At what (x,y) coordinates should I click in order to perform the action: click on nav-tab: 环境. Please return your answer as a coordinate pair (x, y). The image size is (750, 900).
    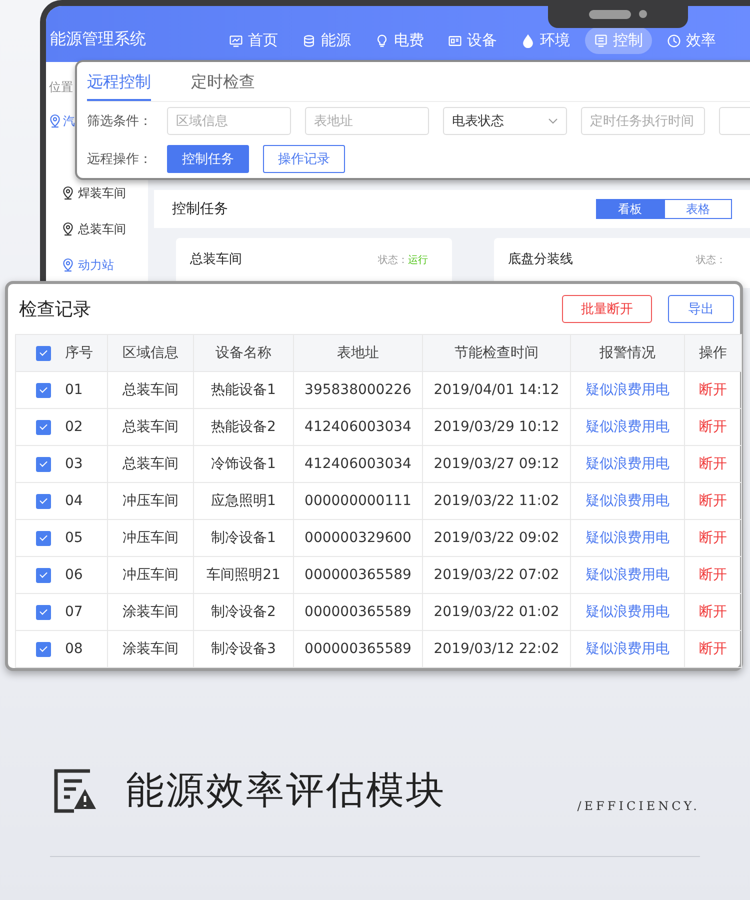
    Looking at the image, I should click on (545, 40).